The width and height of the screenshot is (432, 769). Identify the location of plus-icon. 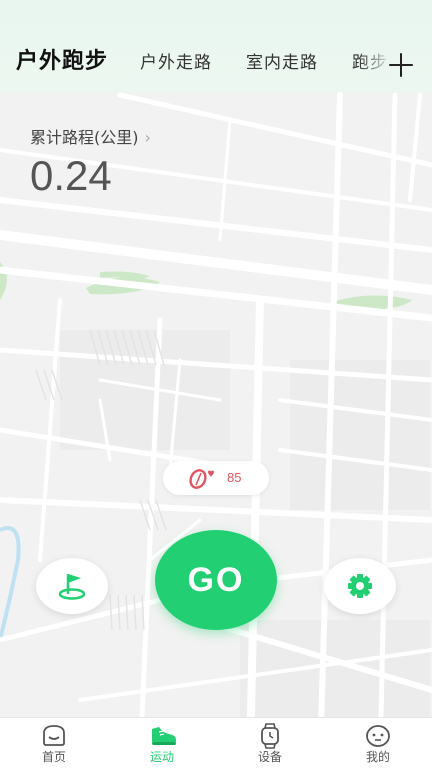
(401, 65).